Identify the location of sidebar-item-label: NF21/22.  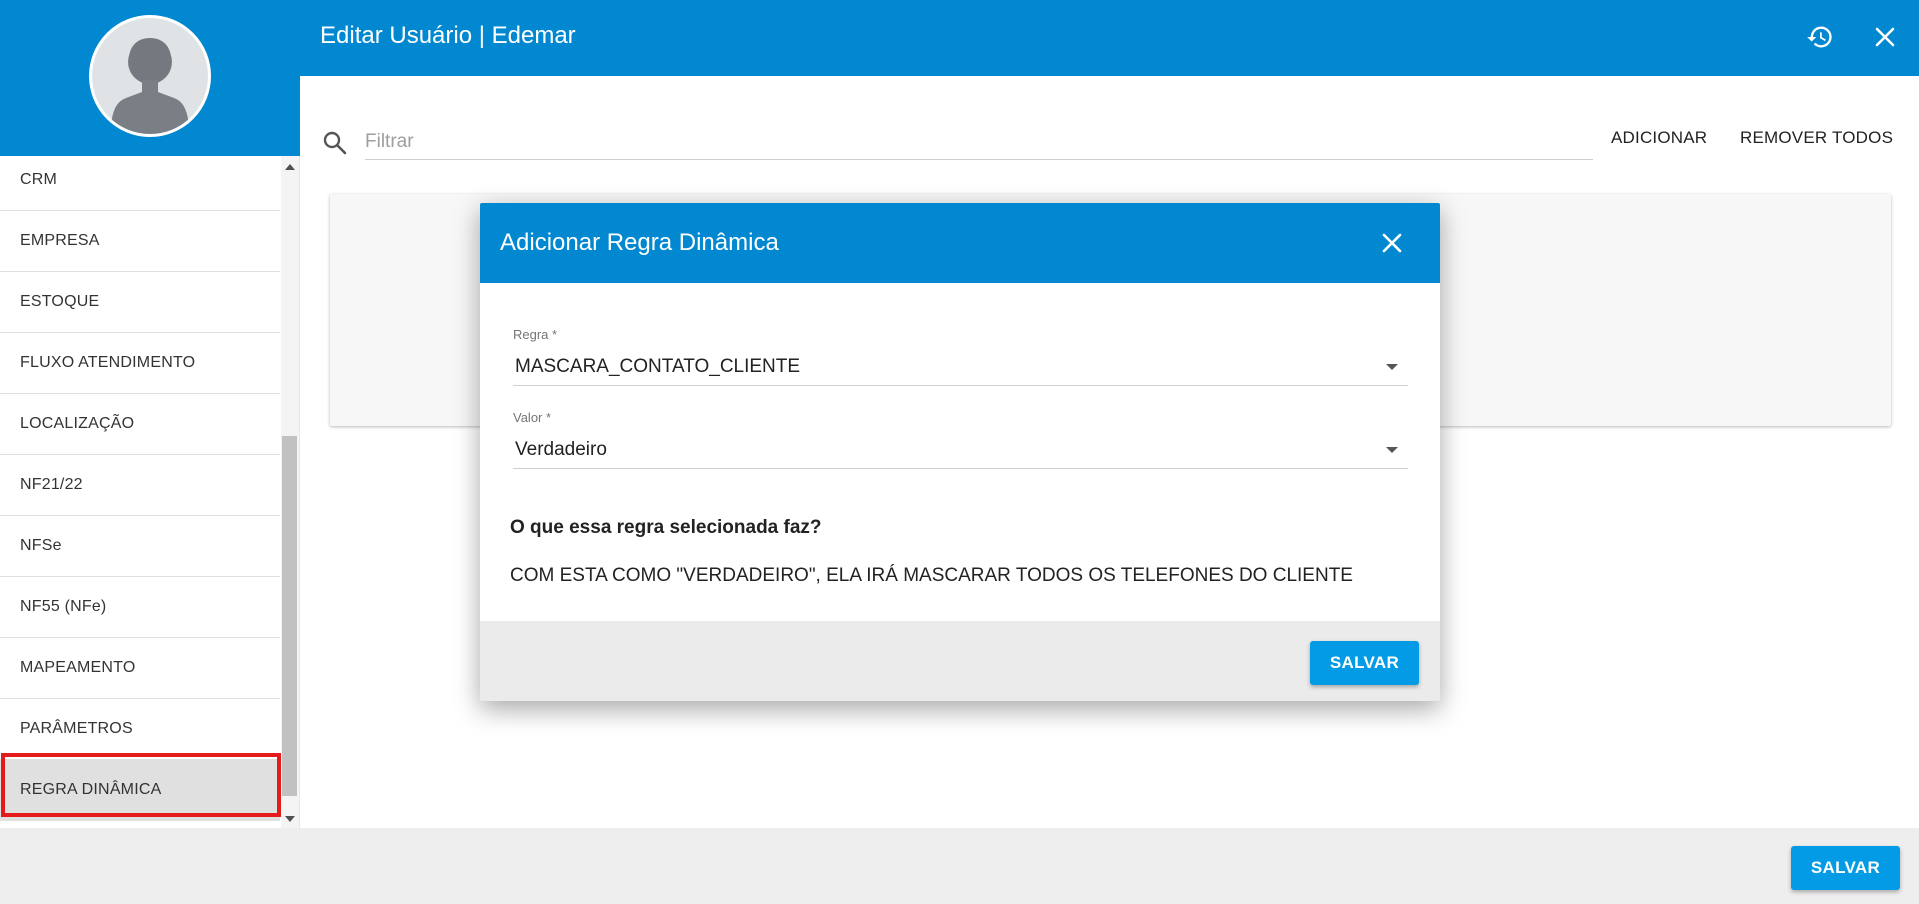
(51, 484).